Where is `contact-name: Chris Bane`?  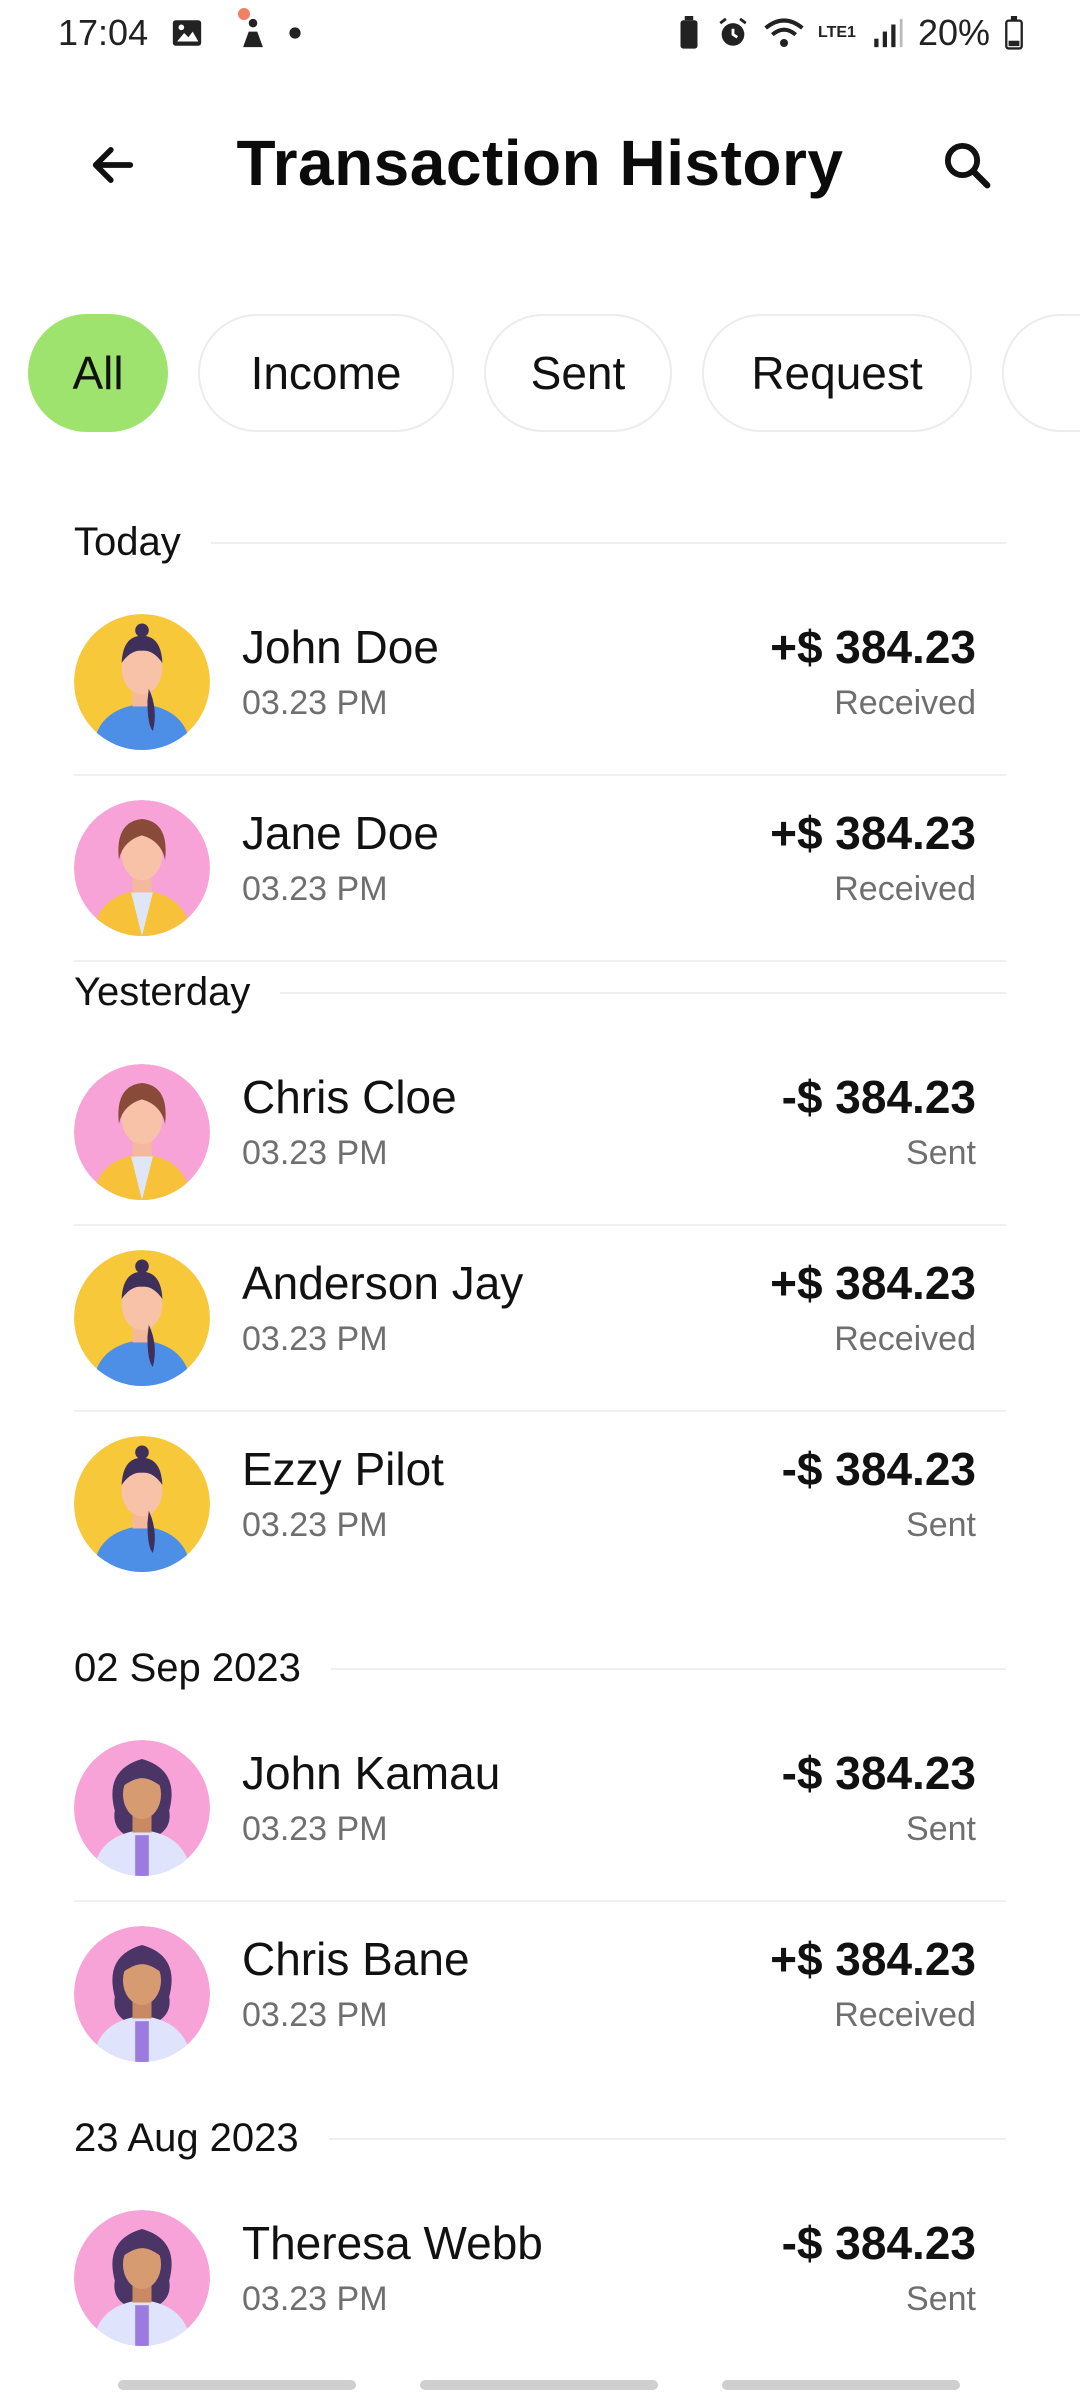
contact-name: Chris Bane is located at coordinates (356, 1959).